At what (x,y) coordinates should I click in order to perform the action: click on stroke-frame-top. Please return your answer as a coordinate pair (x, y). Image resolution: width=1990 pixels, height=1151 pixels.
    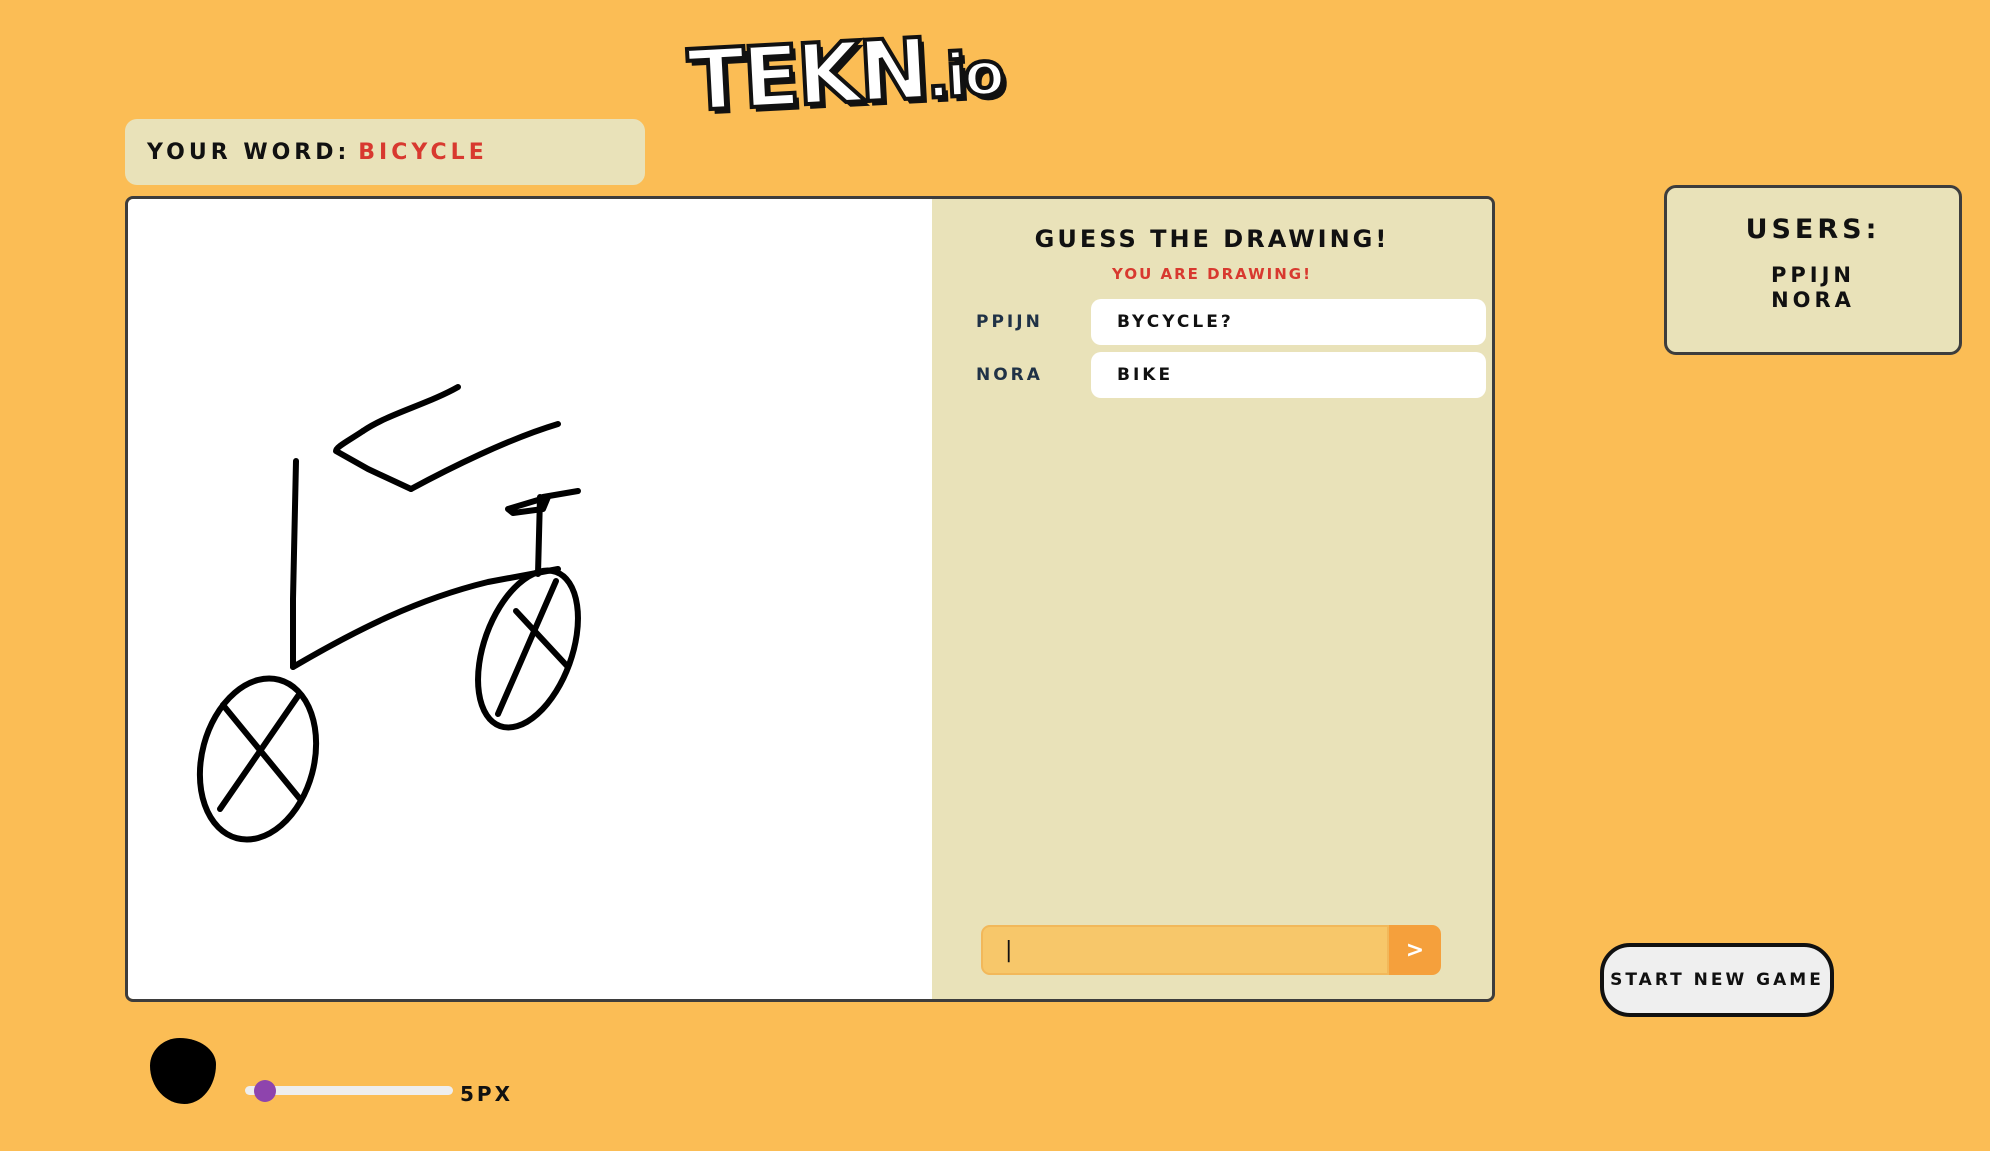
    Looking at the image, I should click on (484, 456).